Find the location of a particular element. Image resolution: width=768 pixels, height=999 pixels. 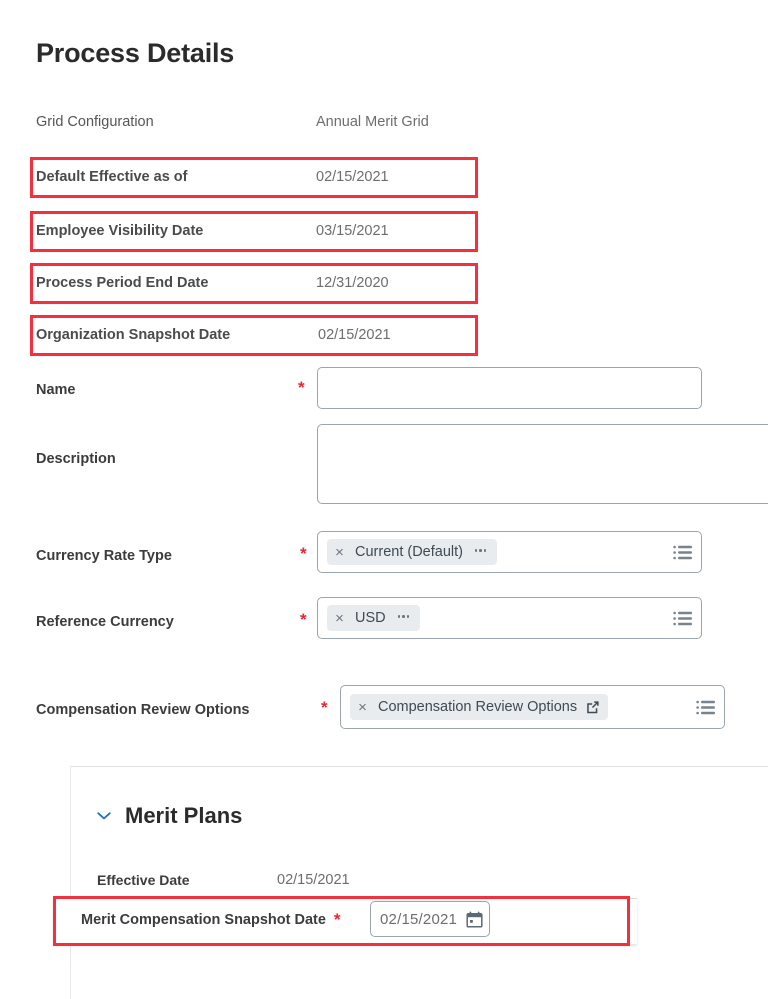

field-row-description: Description is located at coordinates (76, 459).